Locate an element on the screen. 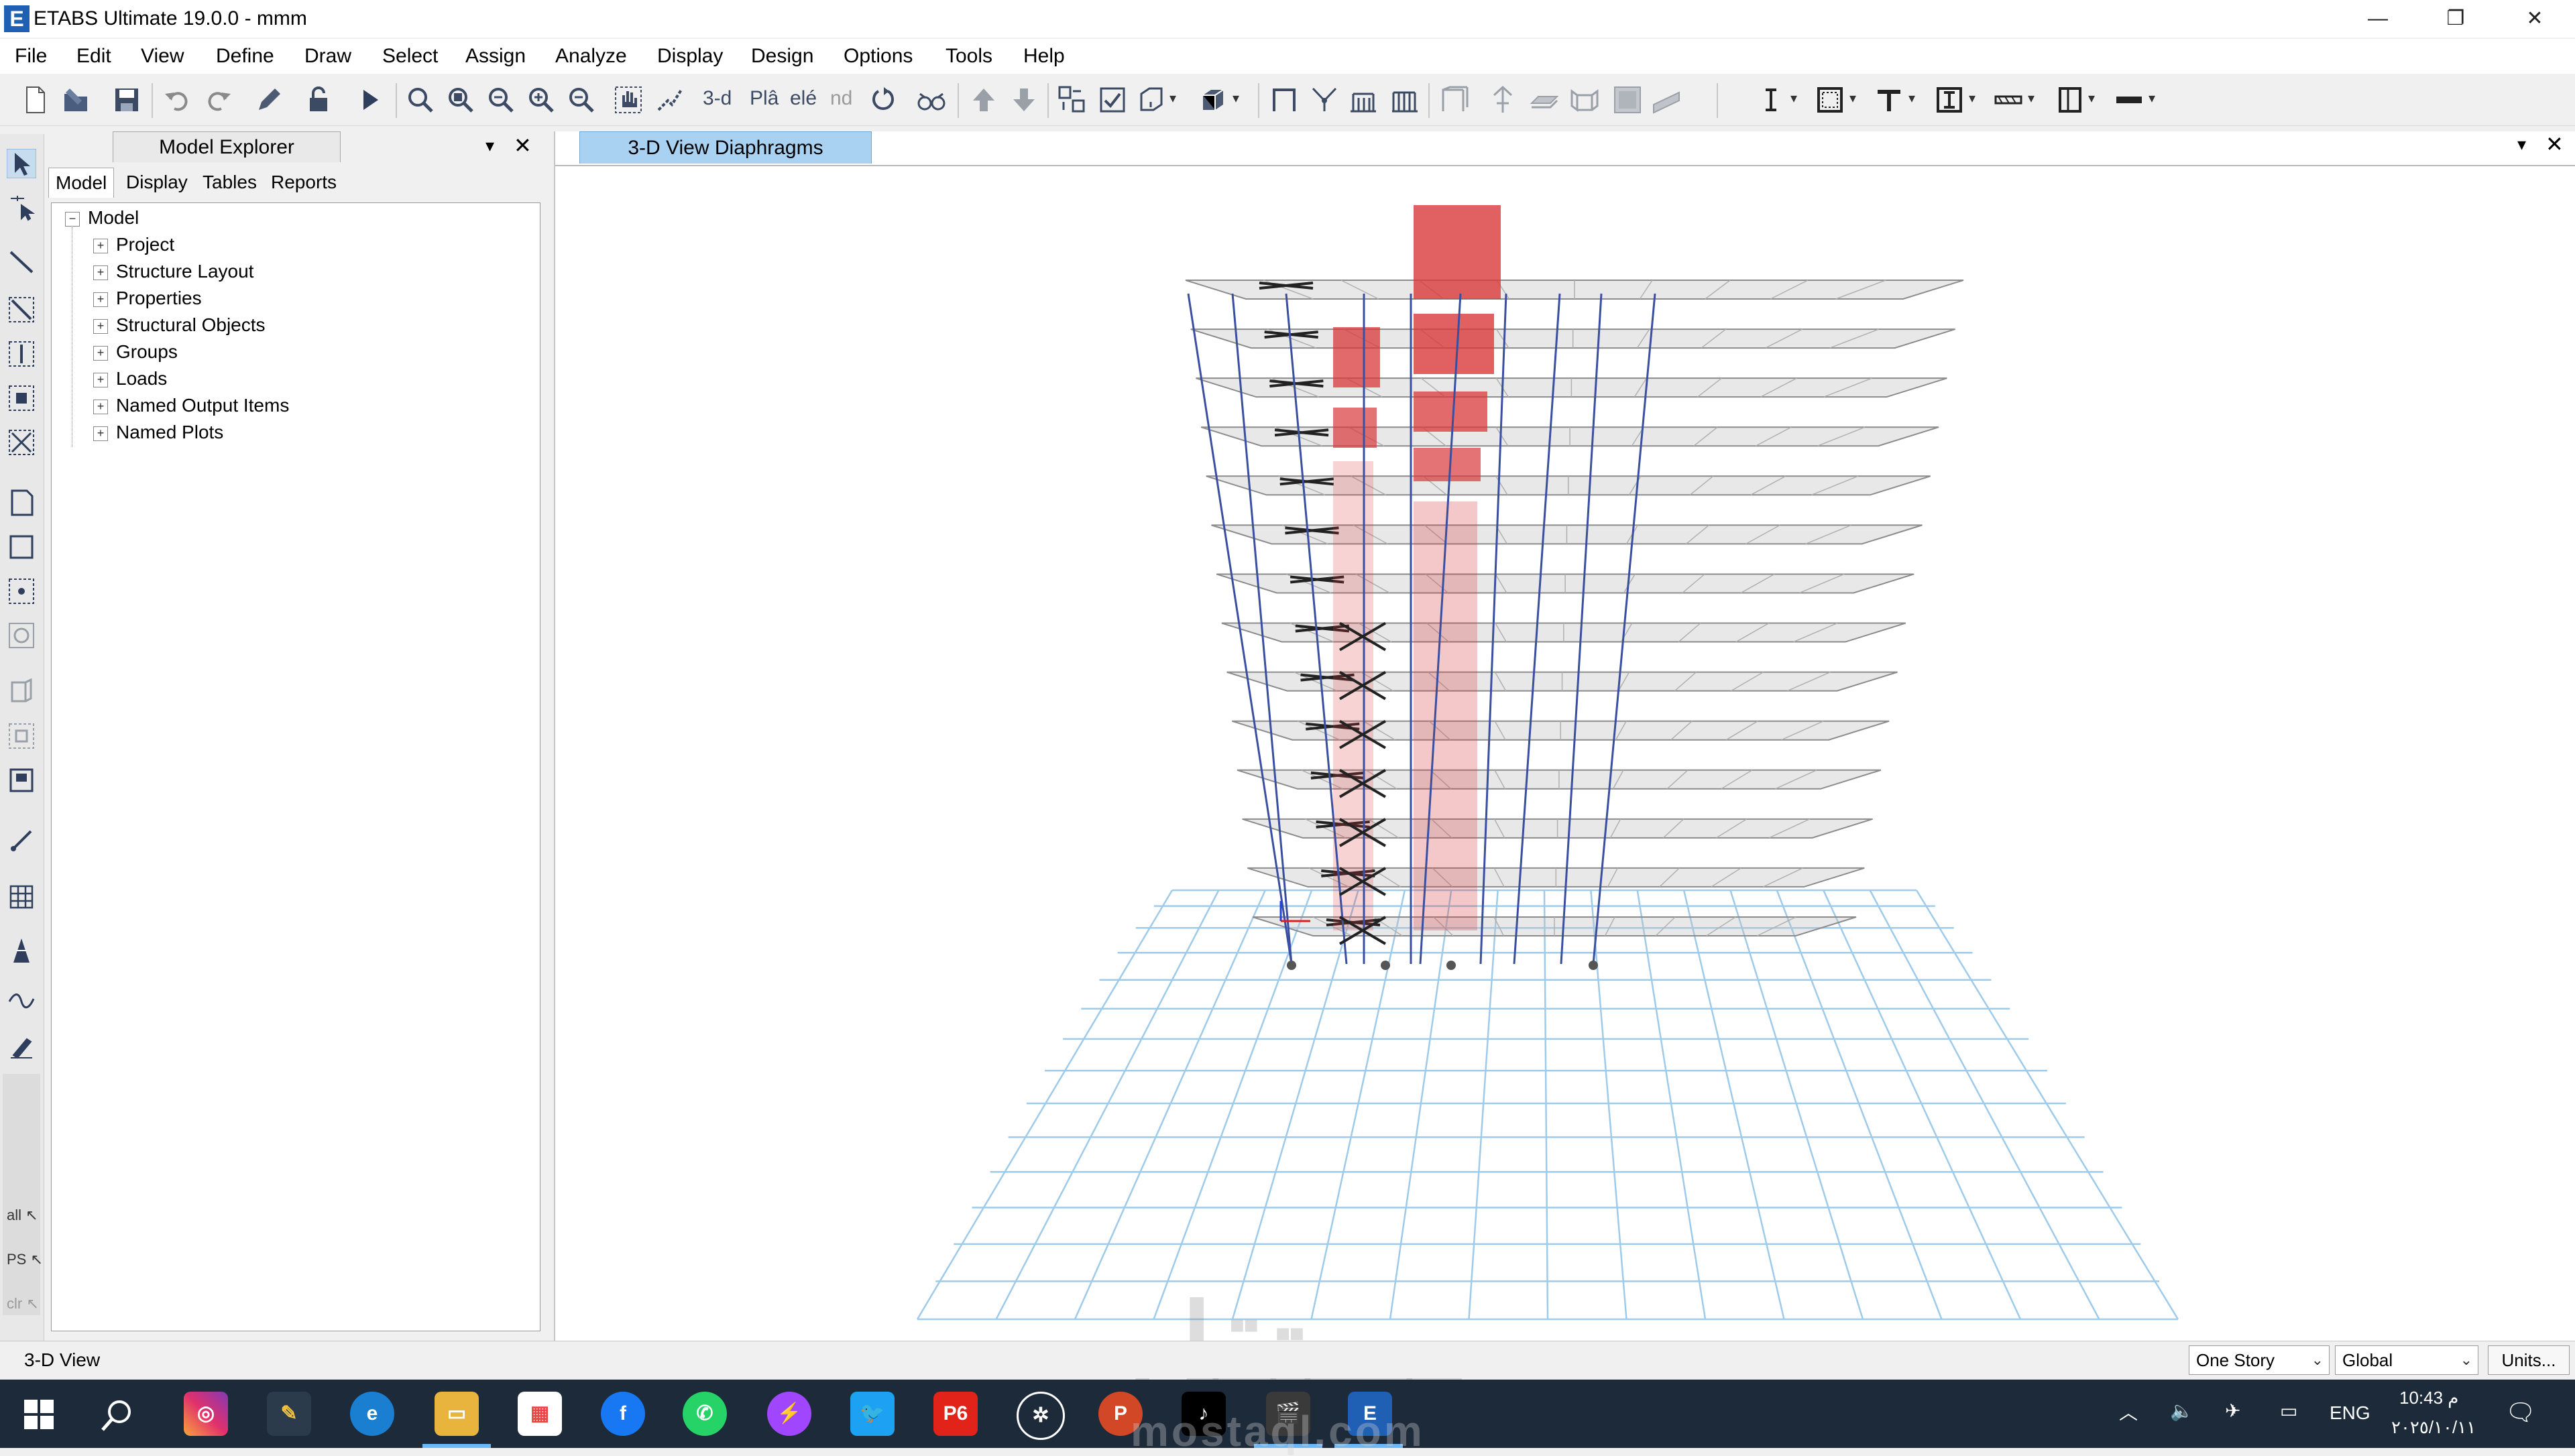 This screenshot has width=2575, height=1456. explorer-dropdown-arrow-icon: ▾ is located at coordinates (489, 145).